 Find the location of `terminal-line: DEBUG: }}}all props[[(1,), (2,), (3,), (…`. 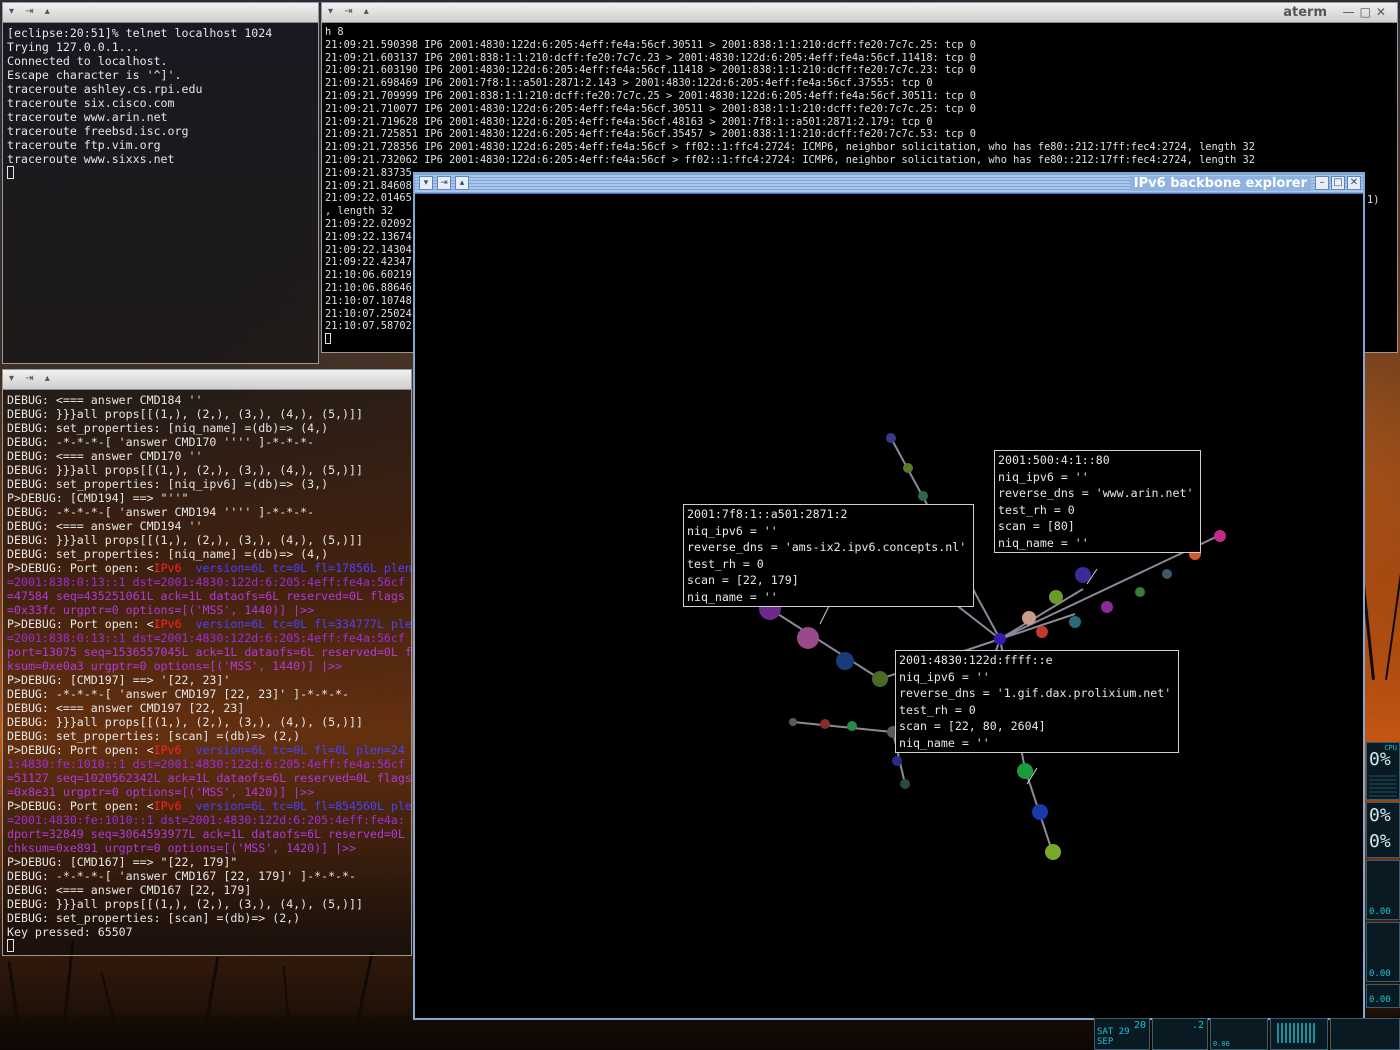

terminal-line: DEBUG: }}}all props[[(1,), (2,), (3,), (… is located at coordinates (207, 414).